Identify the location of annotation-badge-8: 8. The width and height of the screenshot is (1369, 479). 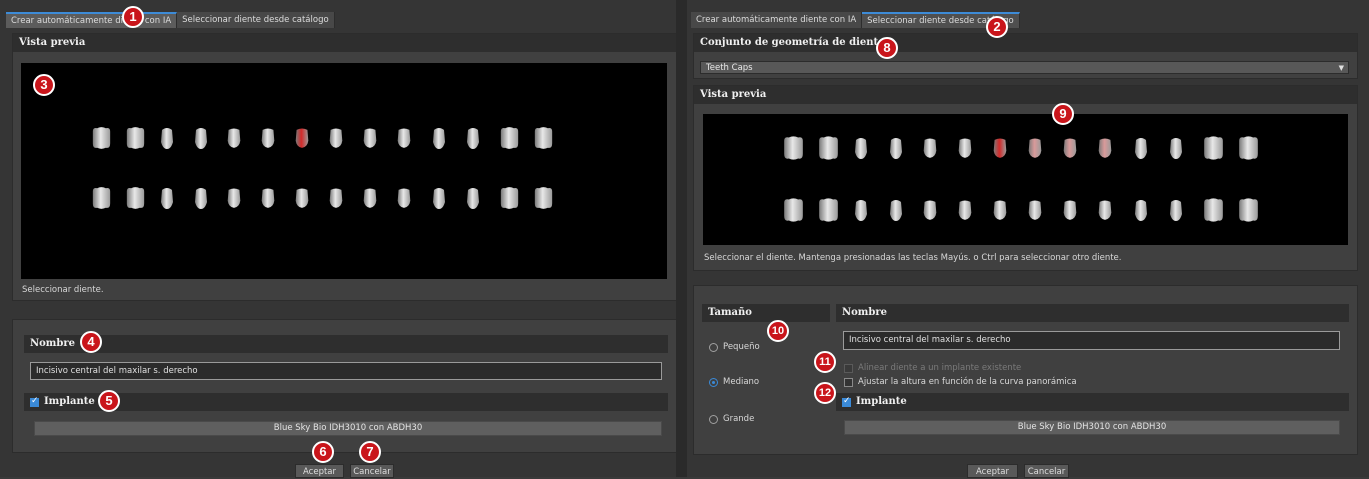
(887, 48).